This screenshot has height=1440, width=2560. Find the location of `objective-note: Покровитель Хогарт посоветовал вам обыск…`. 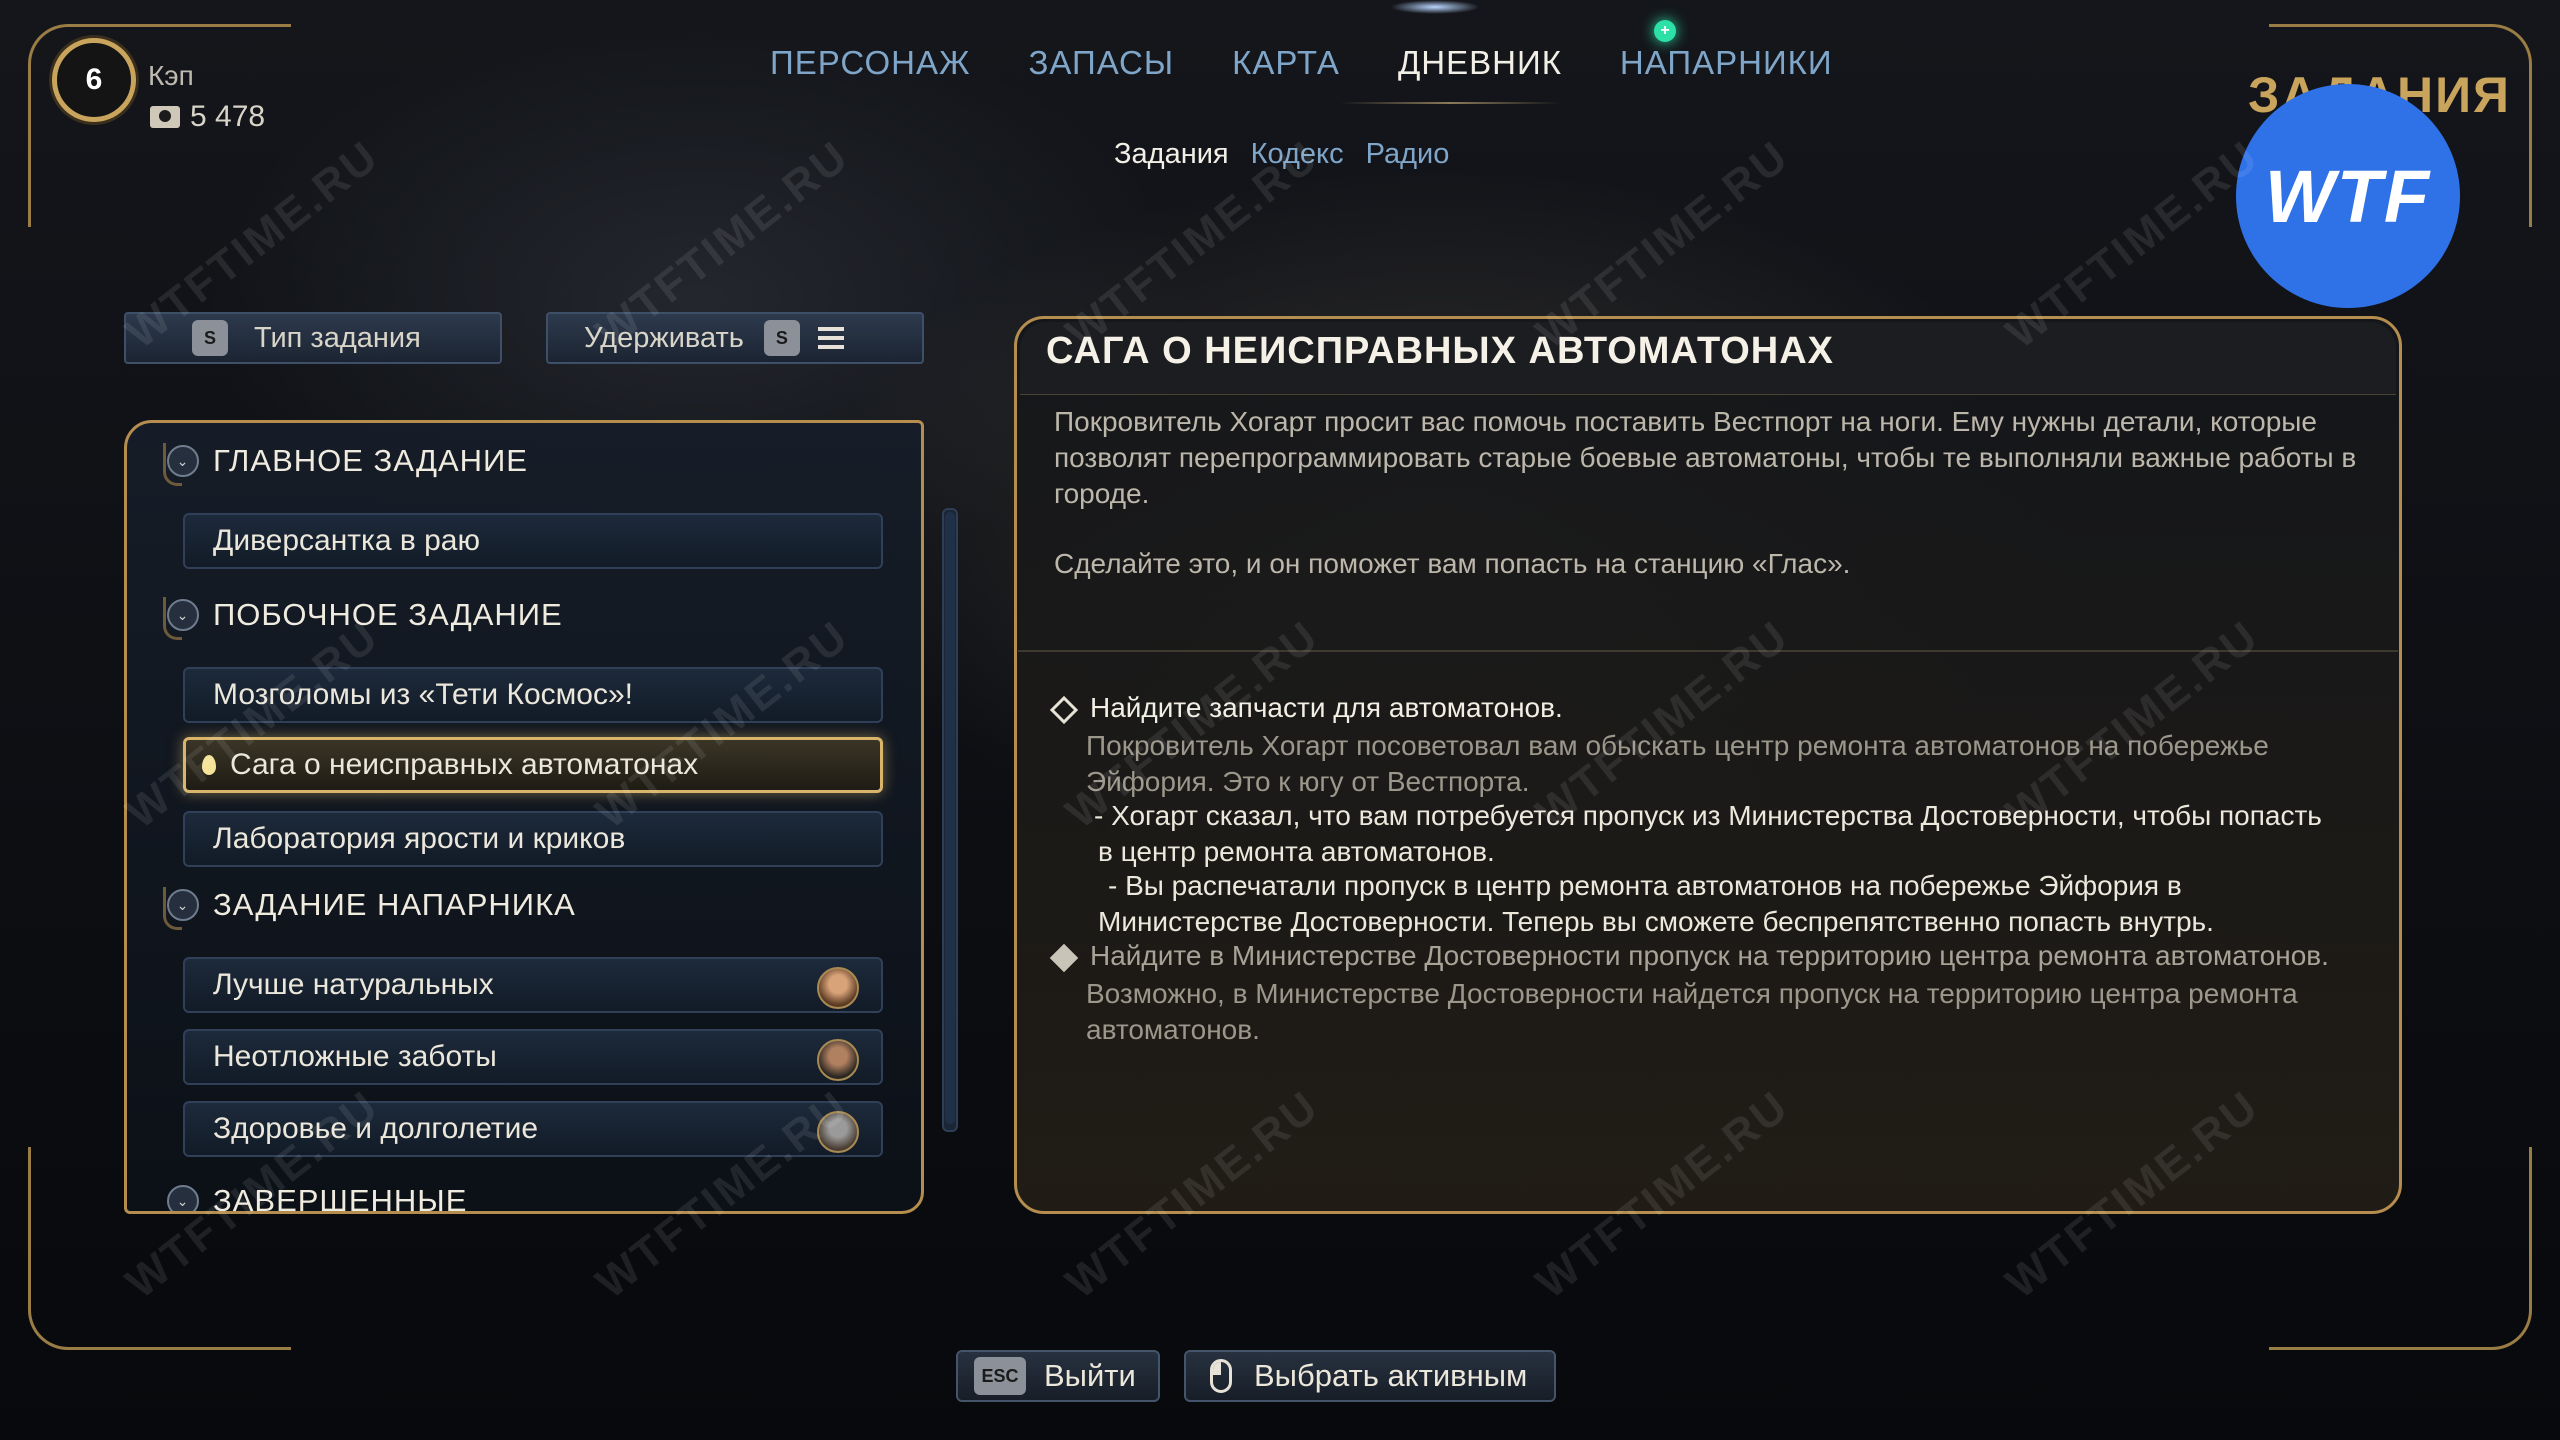

objective-note: Покровитель Хогарт посоветовал вам обыск… is located at coordinates (1677, 763).